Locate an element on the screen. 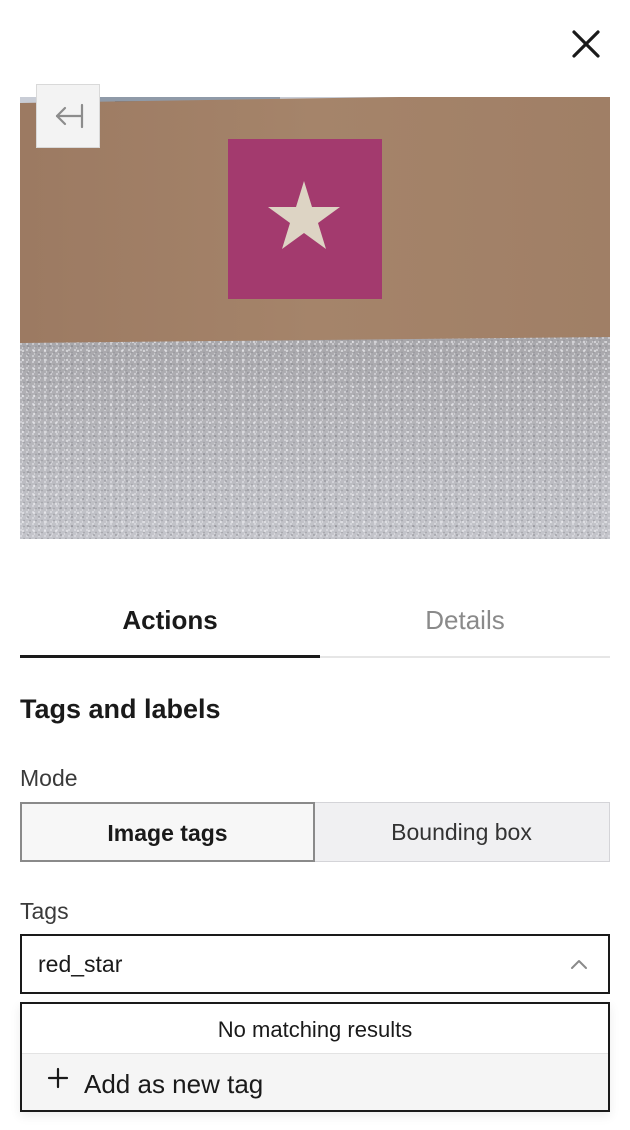 The width and height of the screenshot is (630, 1130). mode-segmented-control: Image tags Bounding box is located at coordinates (315, 832).